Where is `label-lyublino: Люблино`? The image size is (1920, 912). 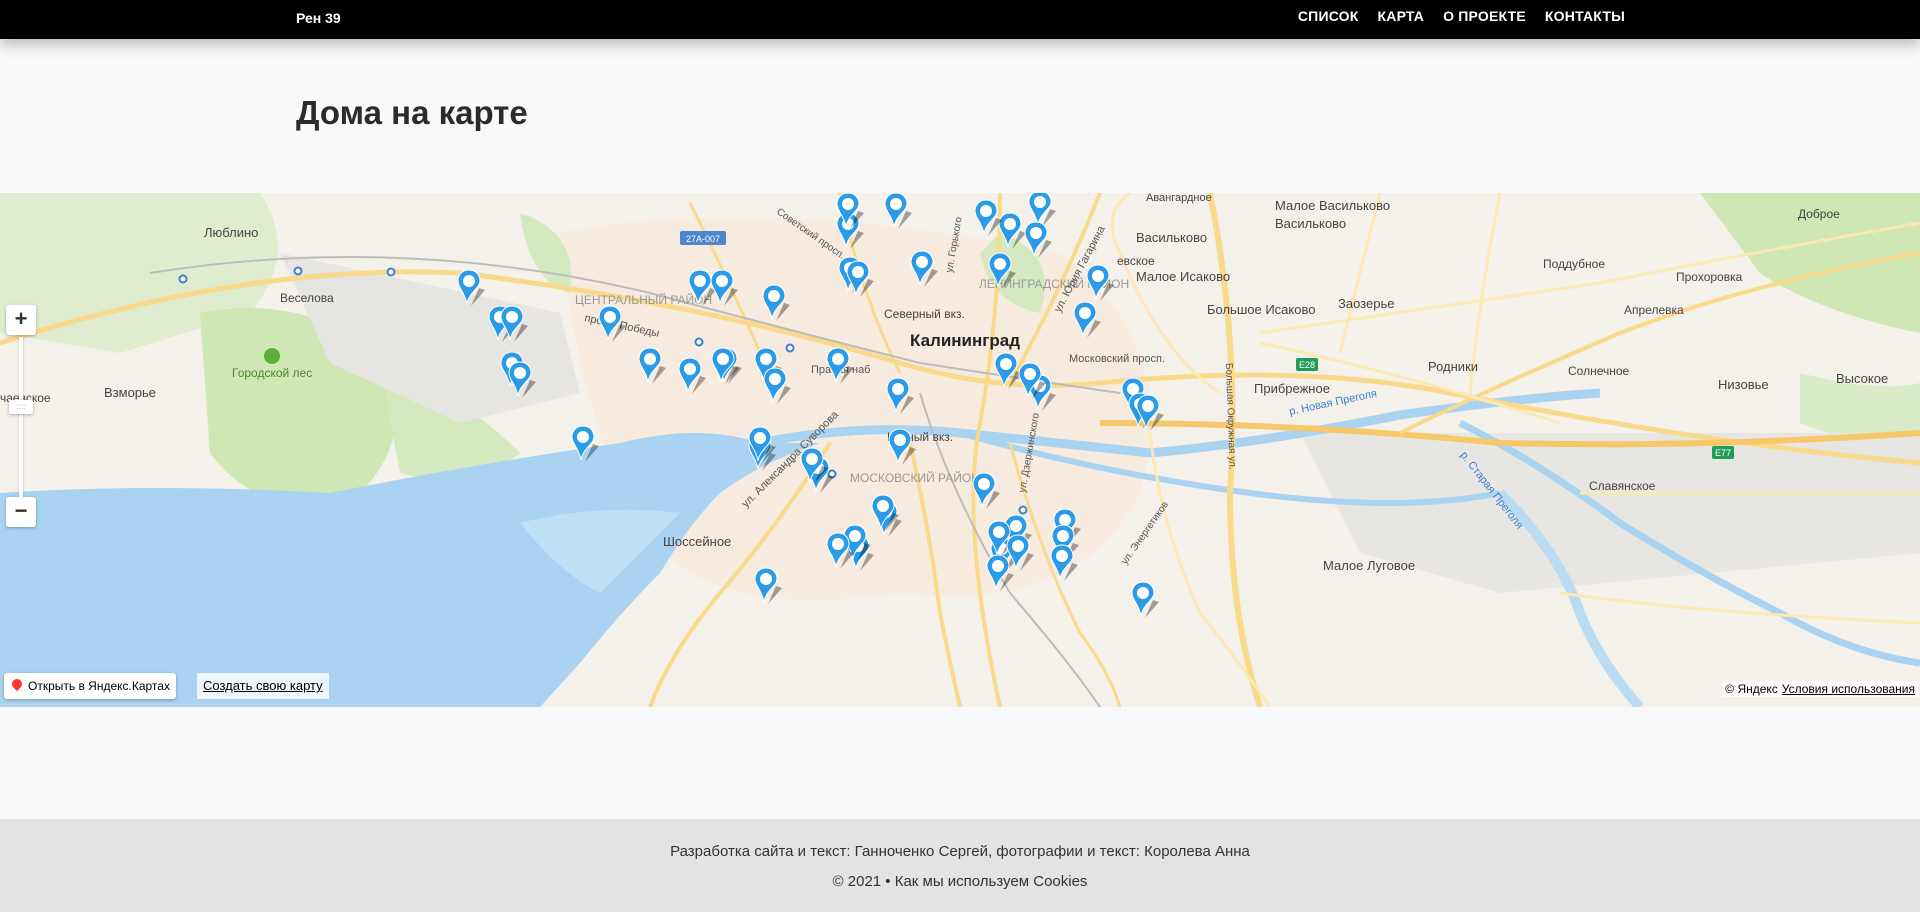
label-lyublino: Люблино is located at coordinates (231, 232).